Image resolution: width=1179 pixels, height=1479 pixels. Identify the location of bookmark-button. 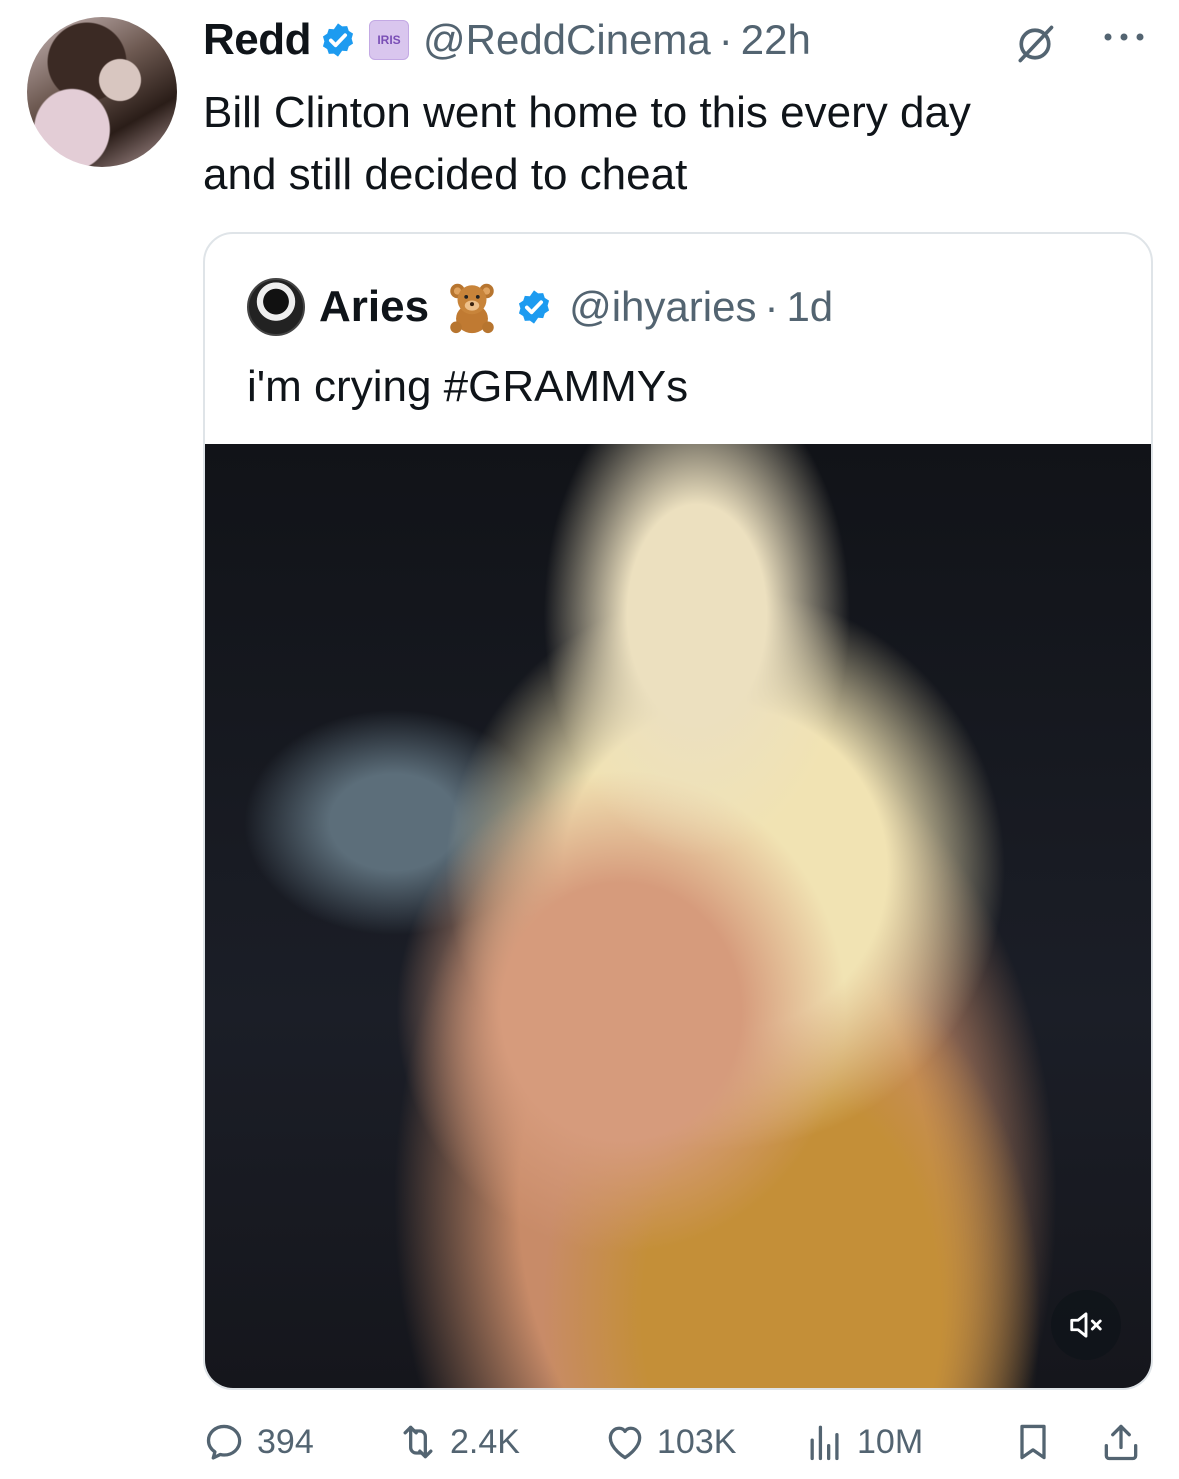
(1033, 1442).